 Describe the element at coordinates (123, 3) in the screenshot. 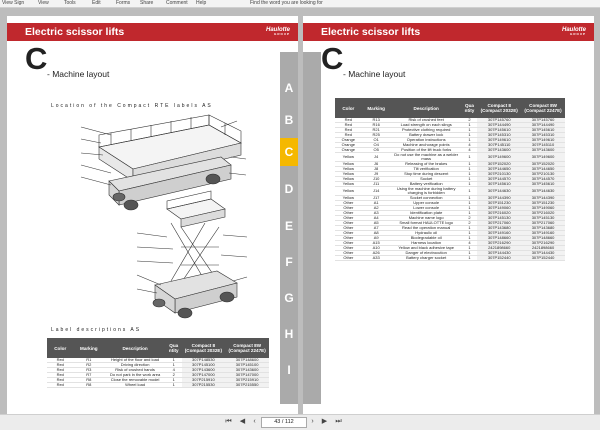

I see `menu-item: Forms` at that location.